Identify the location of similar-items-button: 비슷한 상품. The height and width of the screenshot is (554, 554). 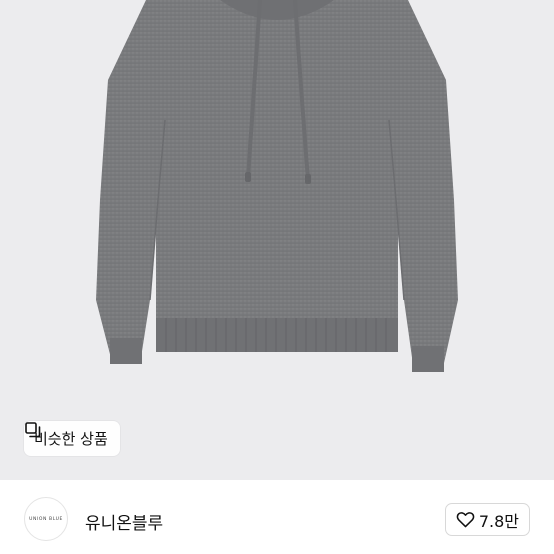
(72, 438).